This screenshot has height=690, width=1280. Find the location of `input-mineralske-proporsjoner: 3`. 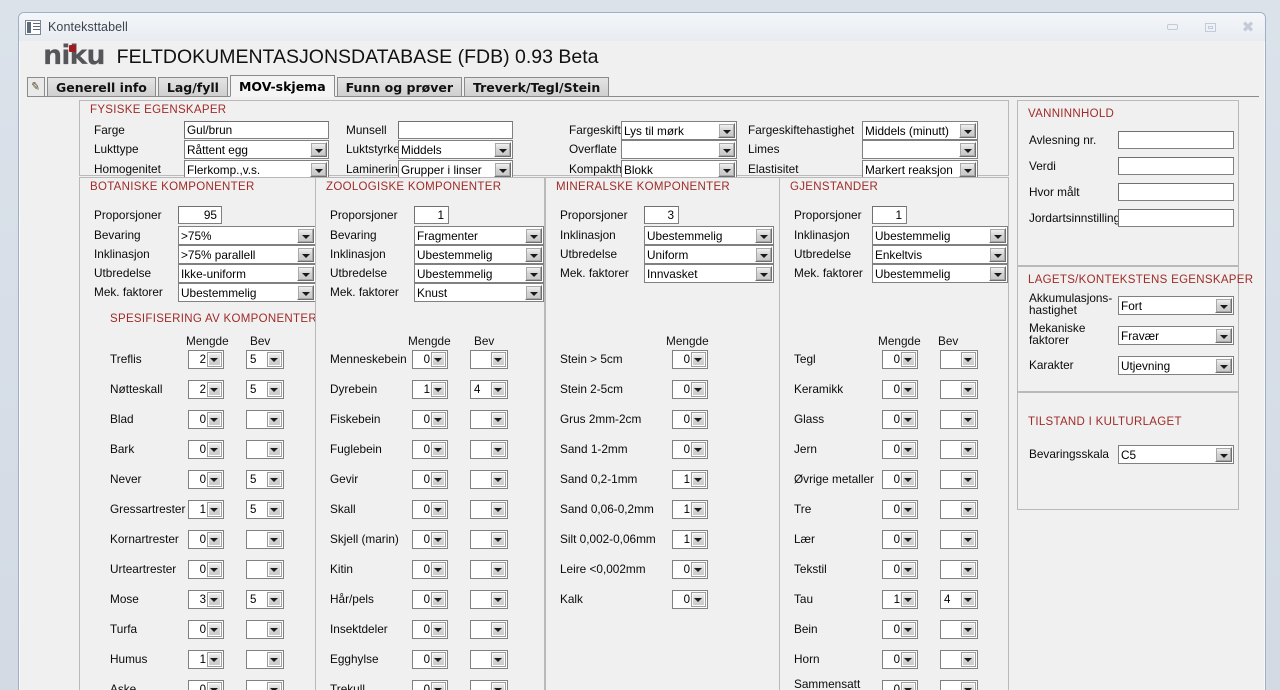

input-mineralske-proporsjoner: 3 is located at coordinates (661, 215).